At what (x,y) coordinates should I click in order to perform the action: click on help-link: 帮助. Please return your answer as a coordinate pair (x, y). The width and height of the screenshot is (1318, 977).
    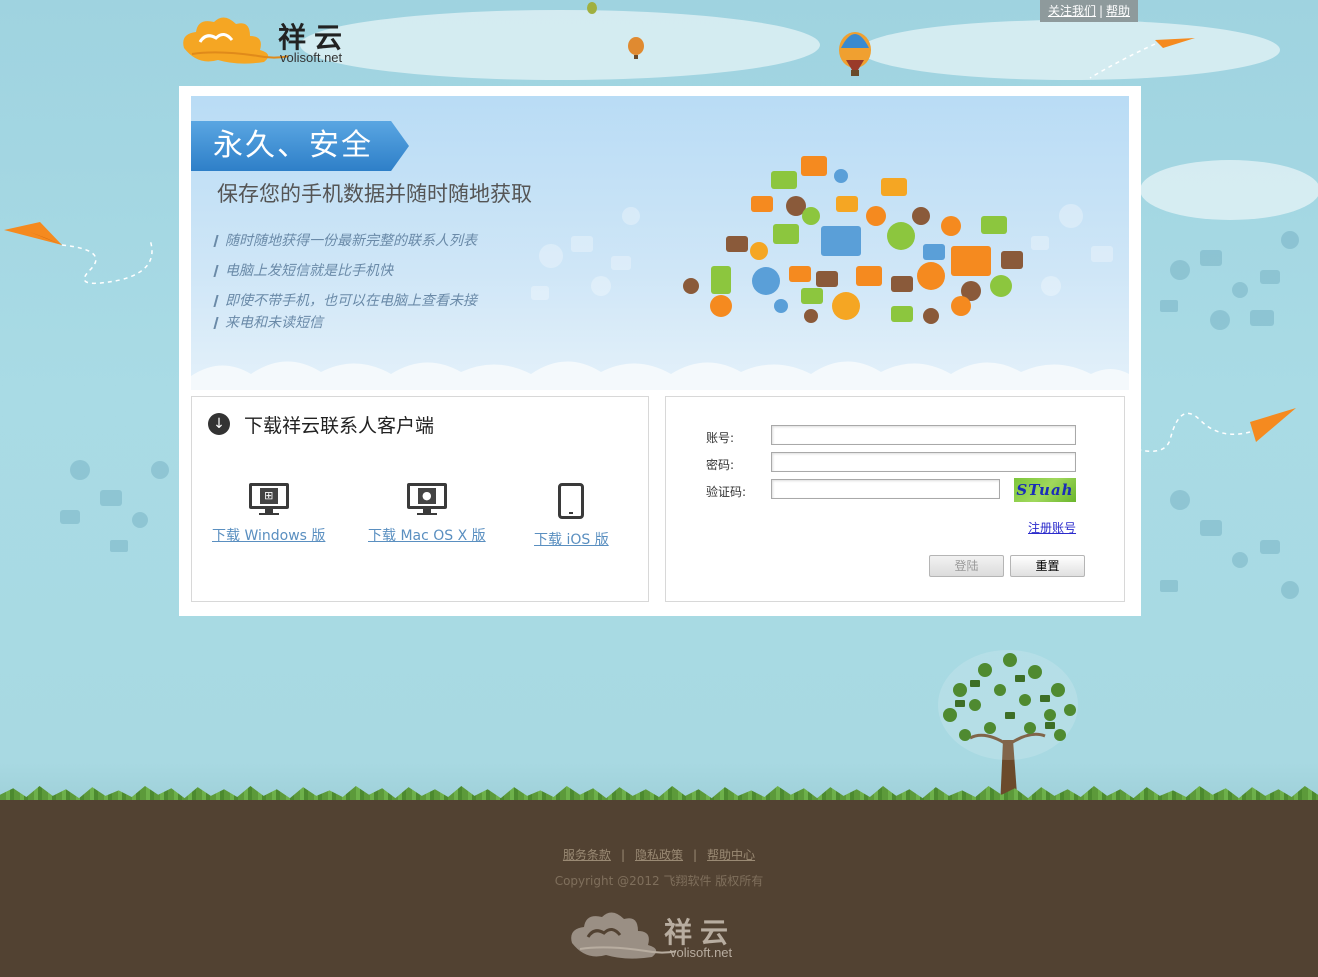
    Looking at the image, I should click on (1118, 11).